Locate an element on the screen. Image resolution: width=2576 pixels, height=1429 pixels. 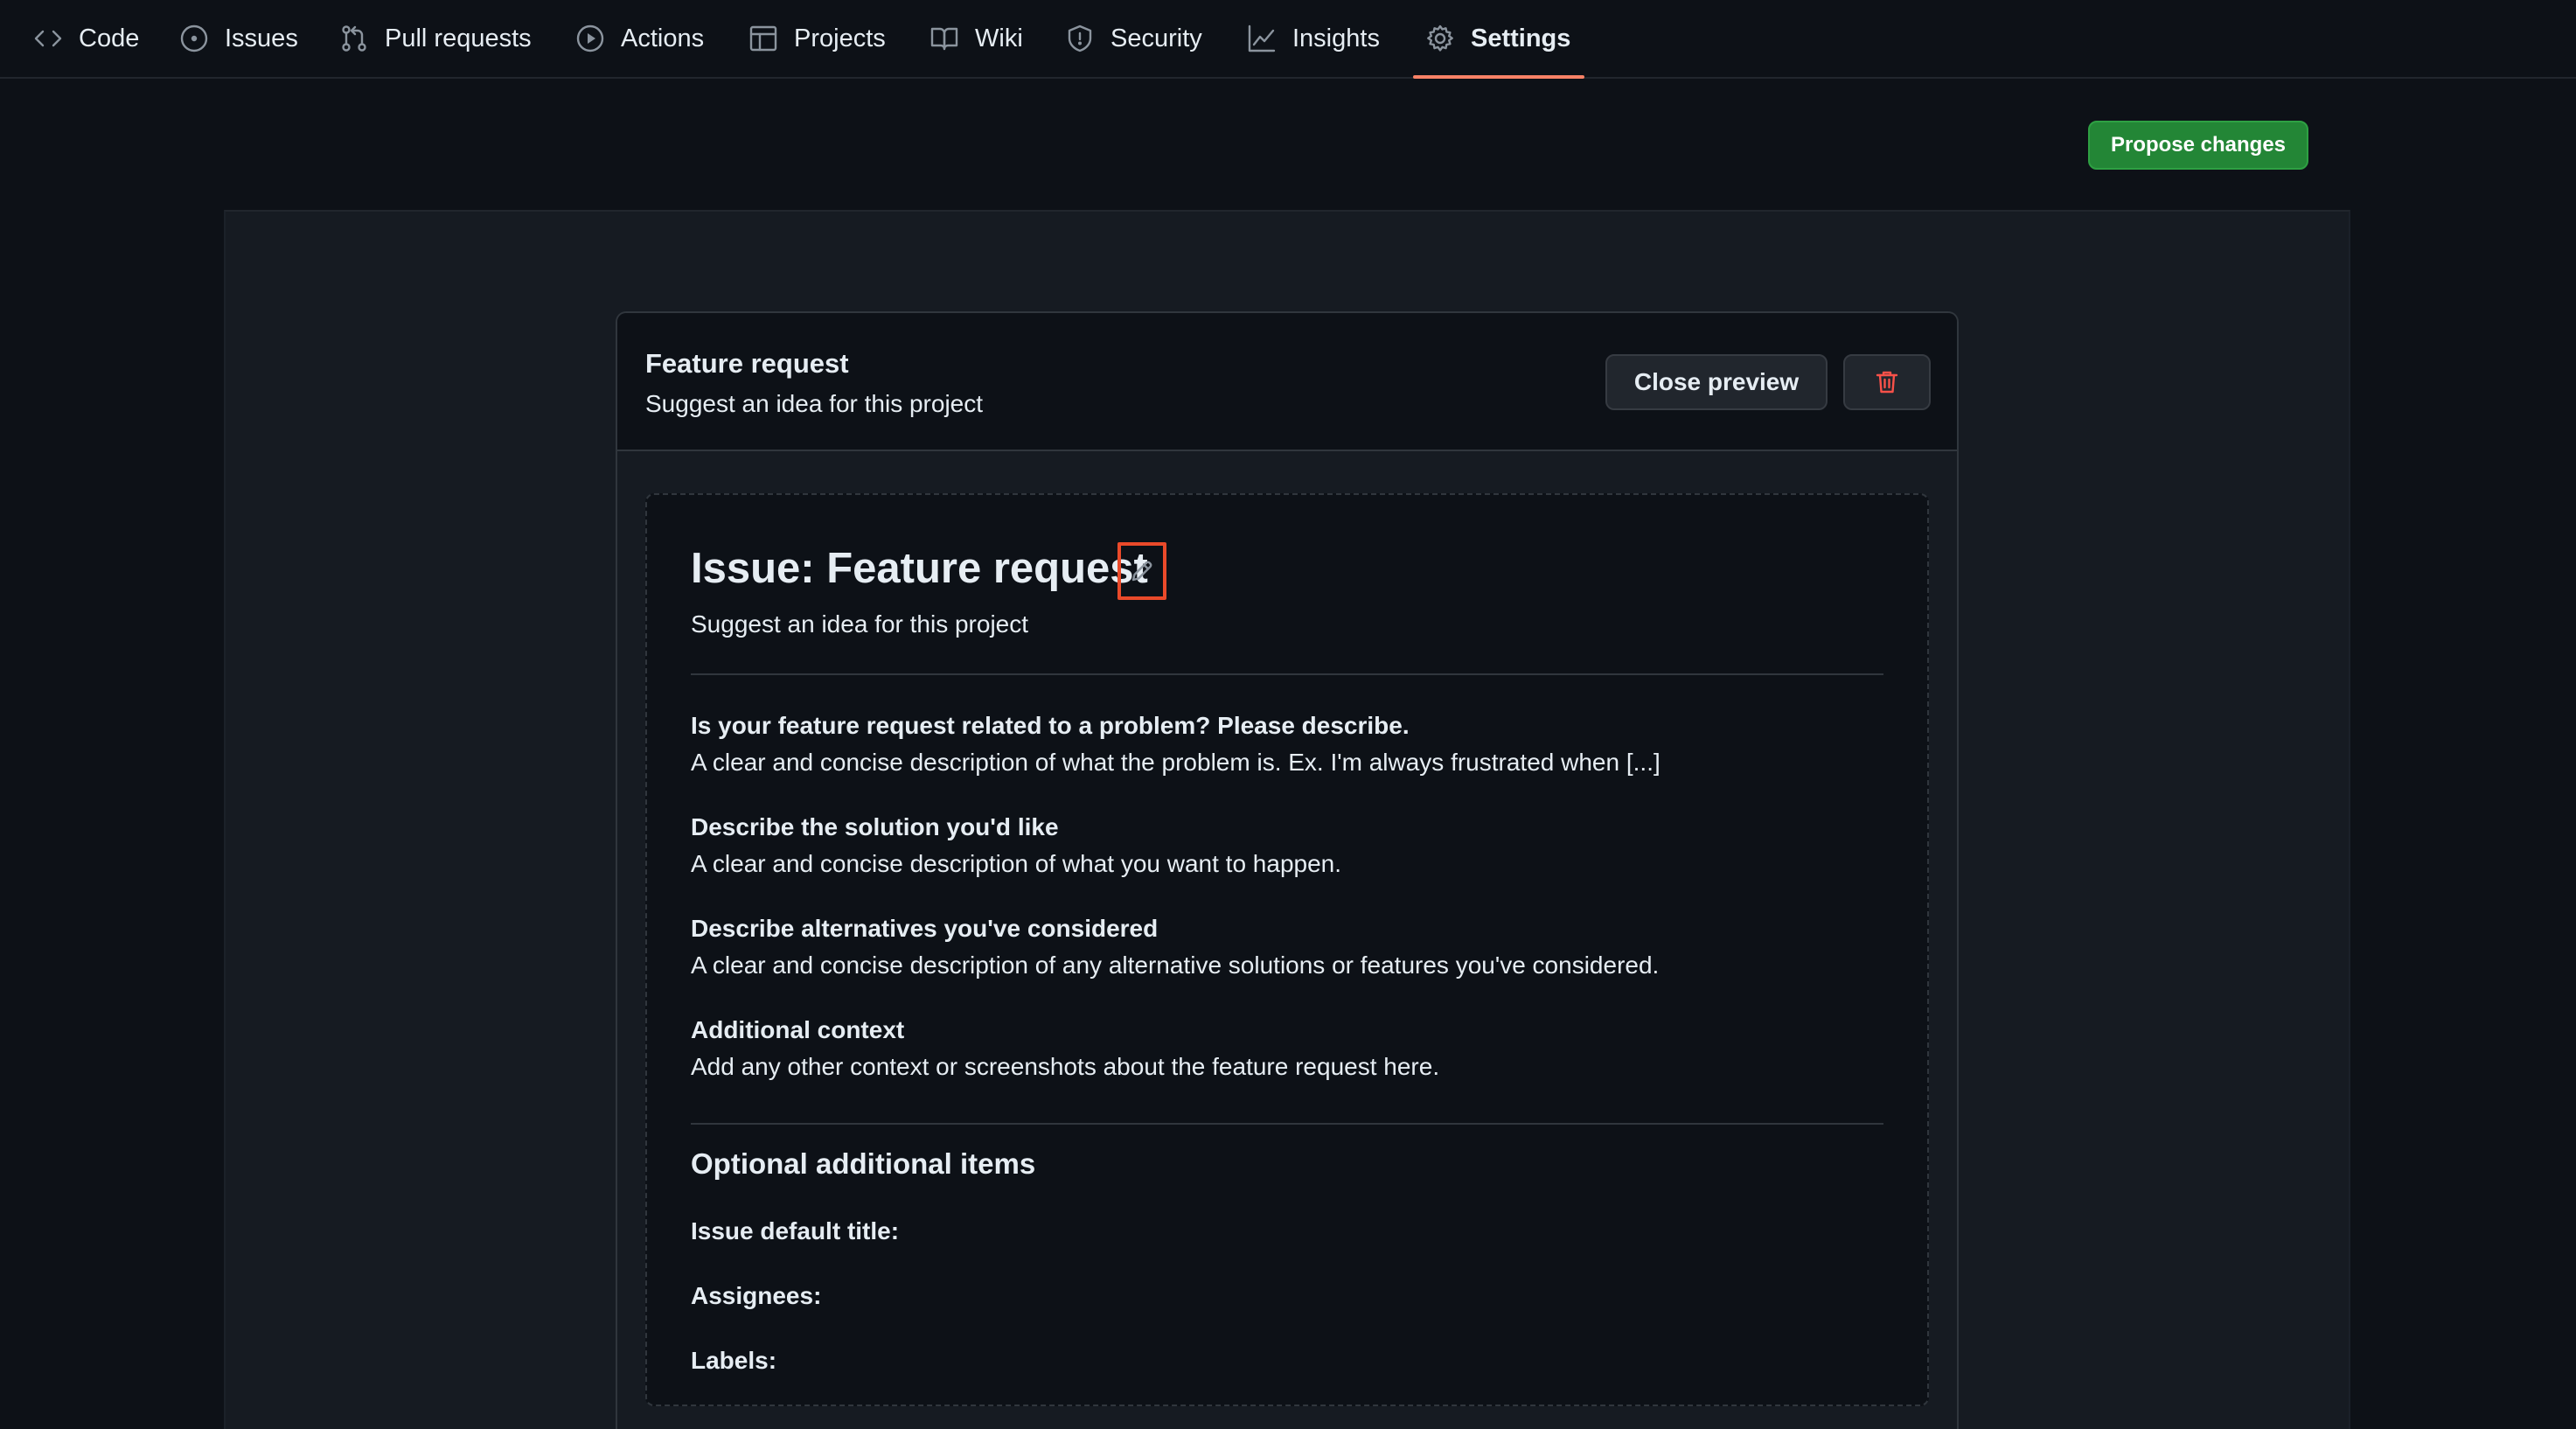
assignees-label: Assignees: is located at coordinates (756, 1295).